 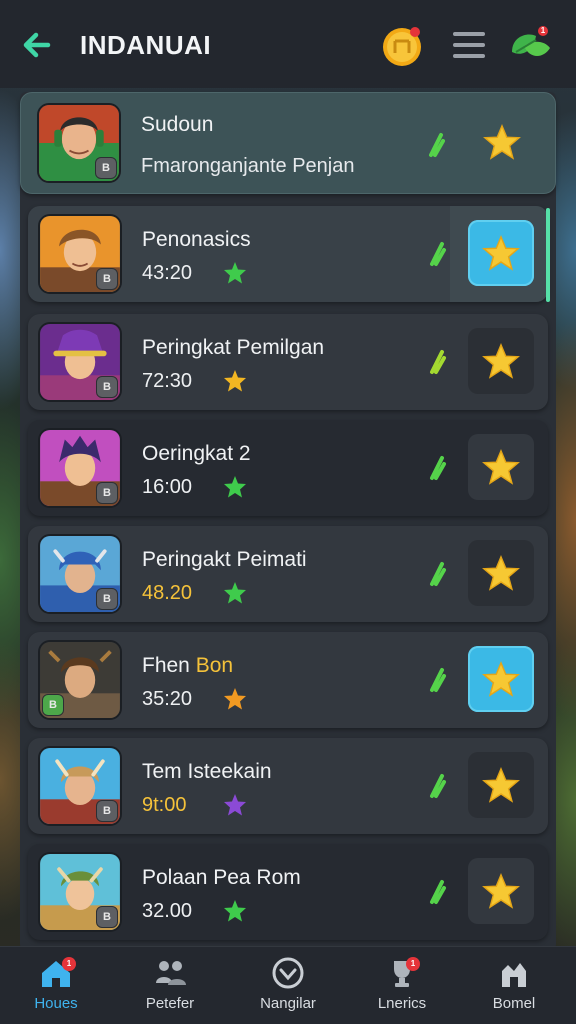 I want to click on home-badge: 1, so click(x=69, y=964).